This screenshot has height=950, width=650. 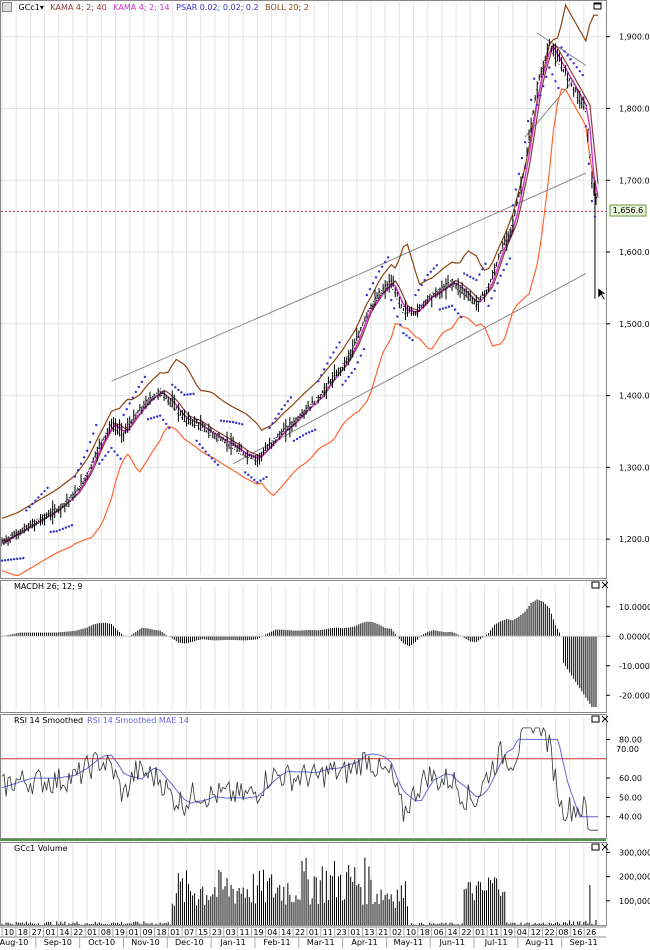 I want to click on x-day-label: 04, so click(x=272, y=932).